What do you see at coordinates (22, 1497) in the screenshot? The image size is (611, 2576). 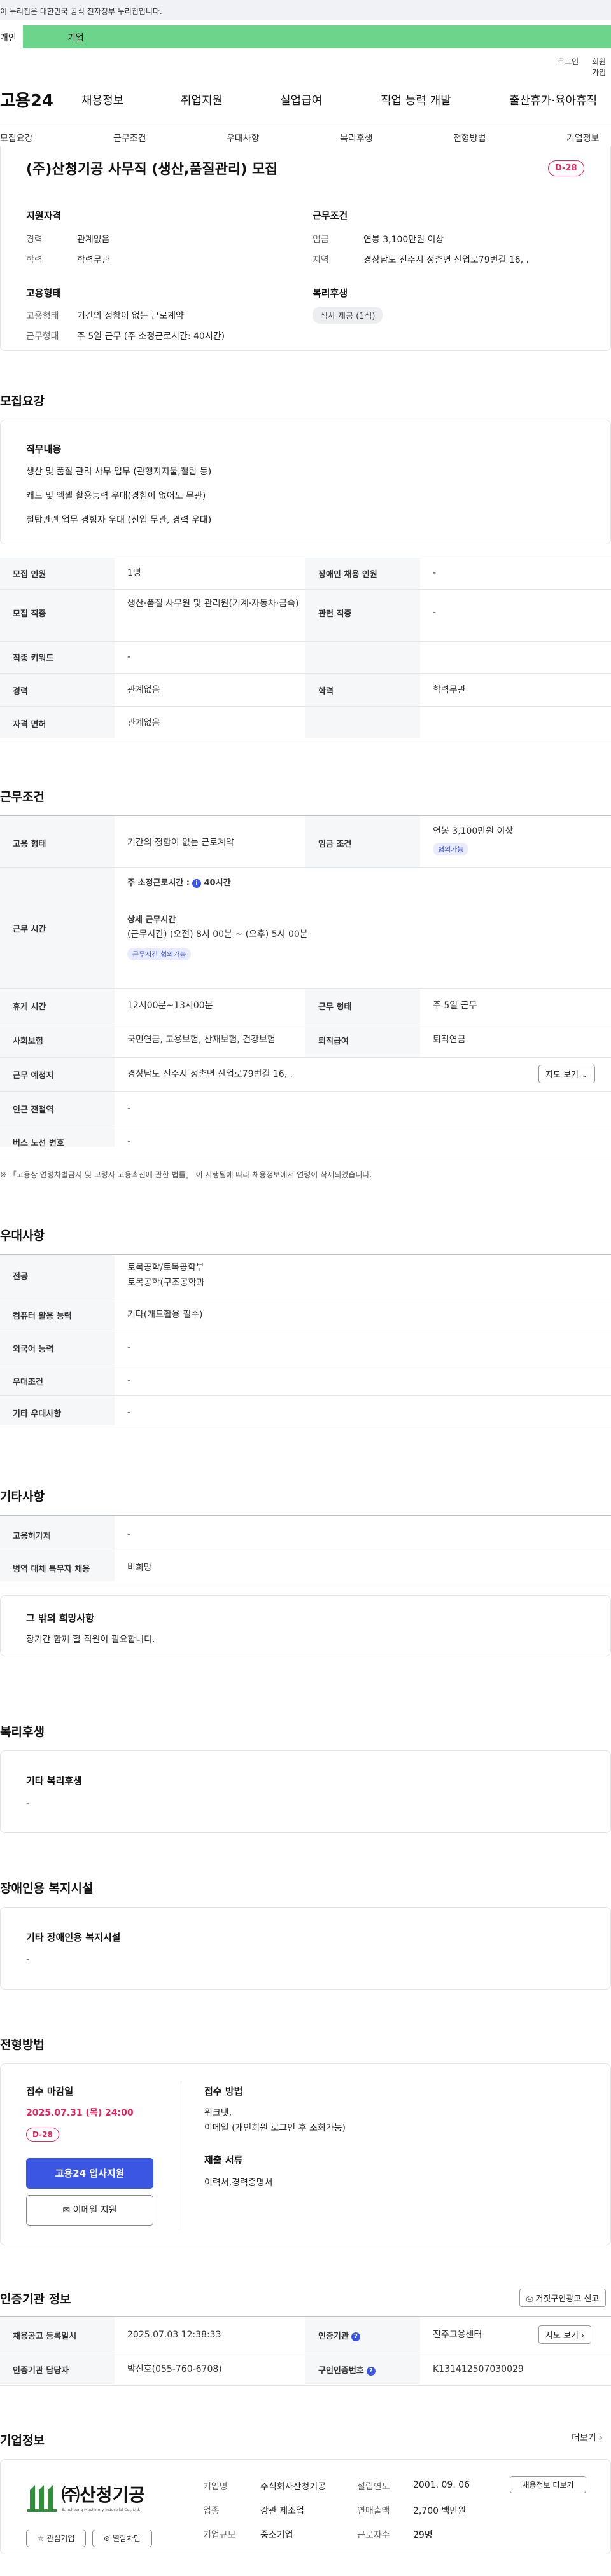 I see `etc-section-title: 기타사항` at bounding box center [22, 1497].